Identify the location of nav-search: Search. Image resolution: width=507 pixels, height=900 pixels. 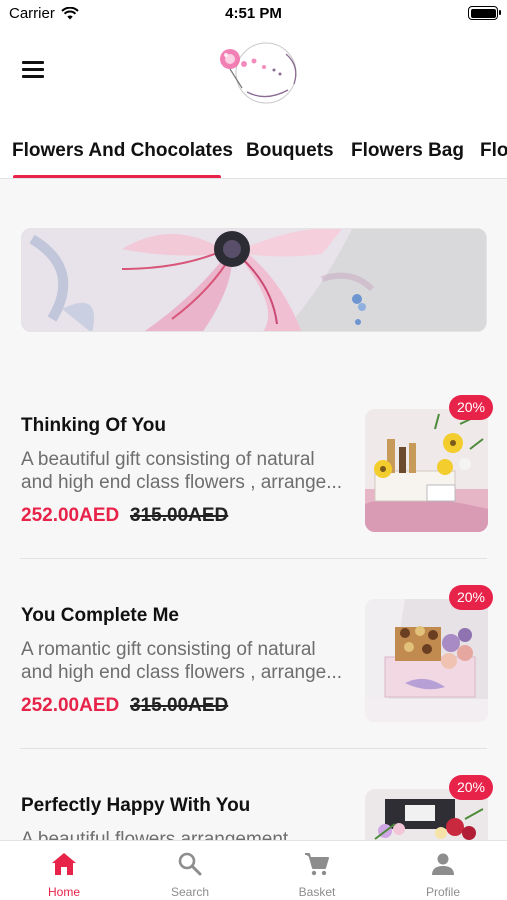
(190, 870).